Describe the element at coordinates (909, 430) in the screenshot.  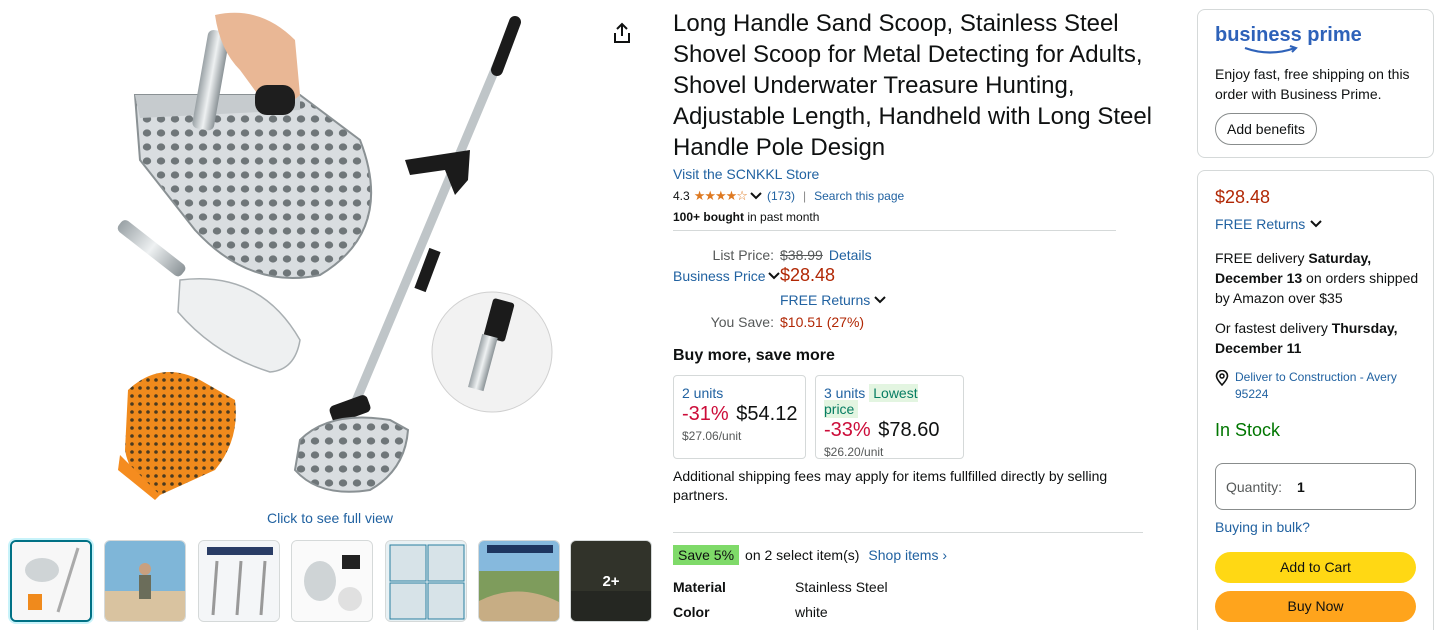
I see `tier-total: $78.60` at that location.